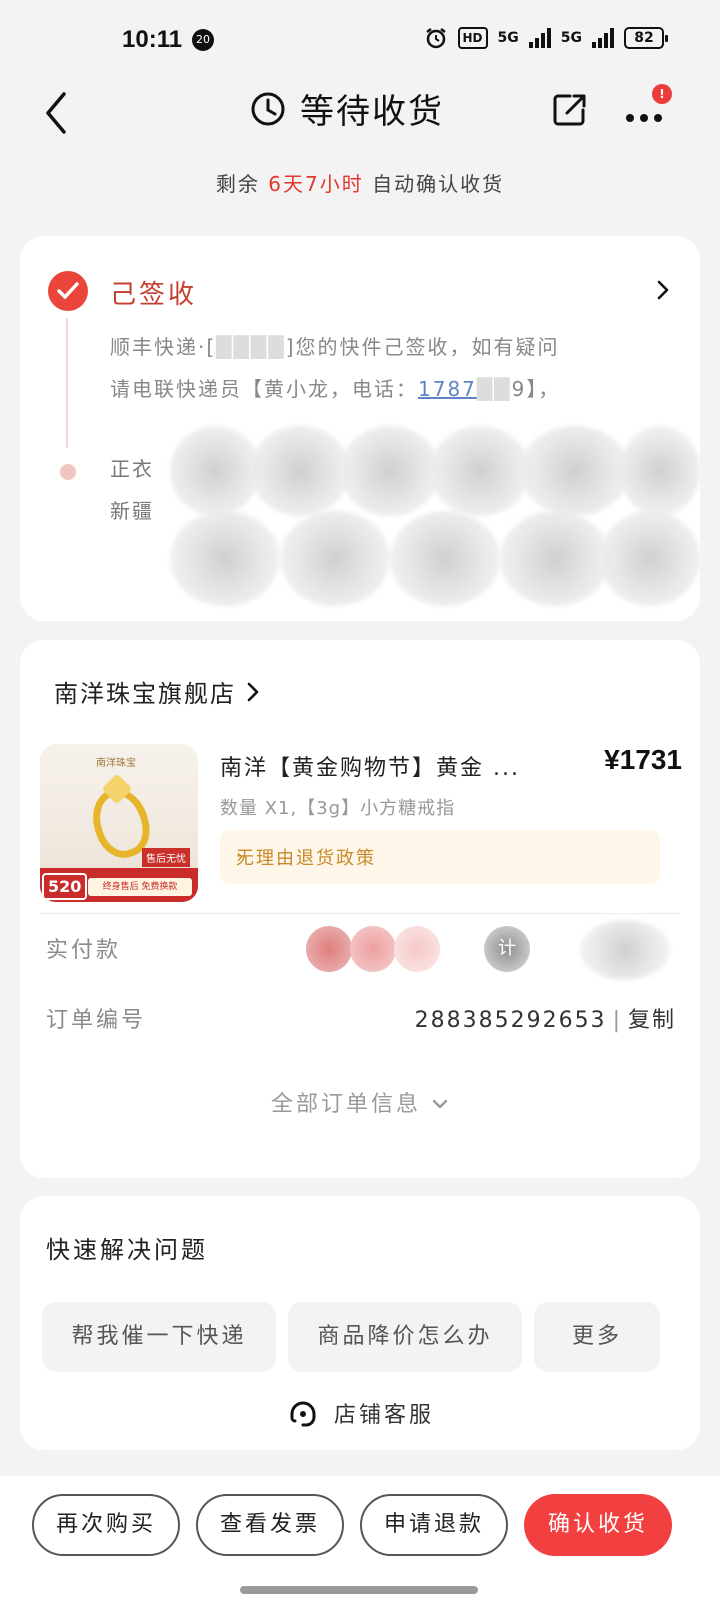 The image size is (720, 1608). Describe the element at coordinates (58, 113) in the screenshot. I see `back-icon` at that location.